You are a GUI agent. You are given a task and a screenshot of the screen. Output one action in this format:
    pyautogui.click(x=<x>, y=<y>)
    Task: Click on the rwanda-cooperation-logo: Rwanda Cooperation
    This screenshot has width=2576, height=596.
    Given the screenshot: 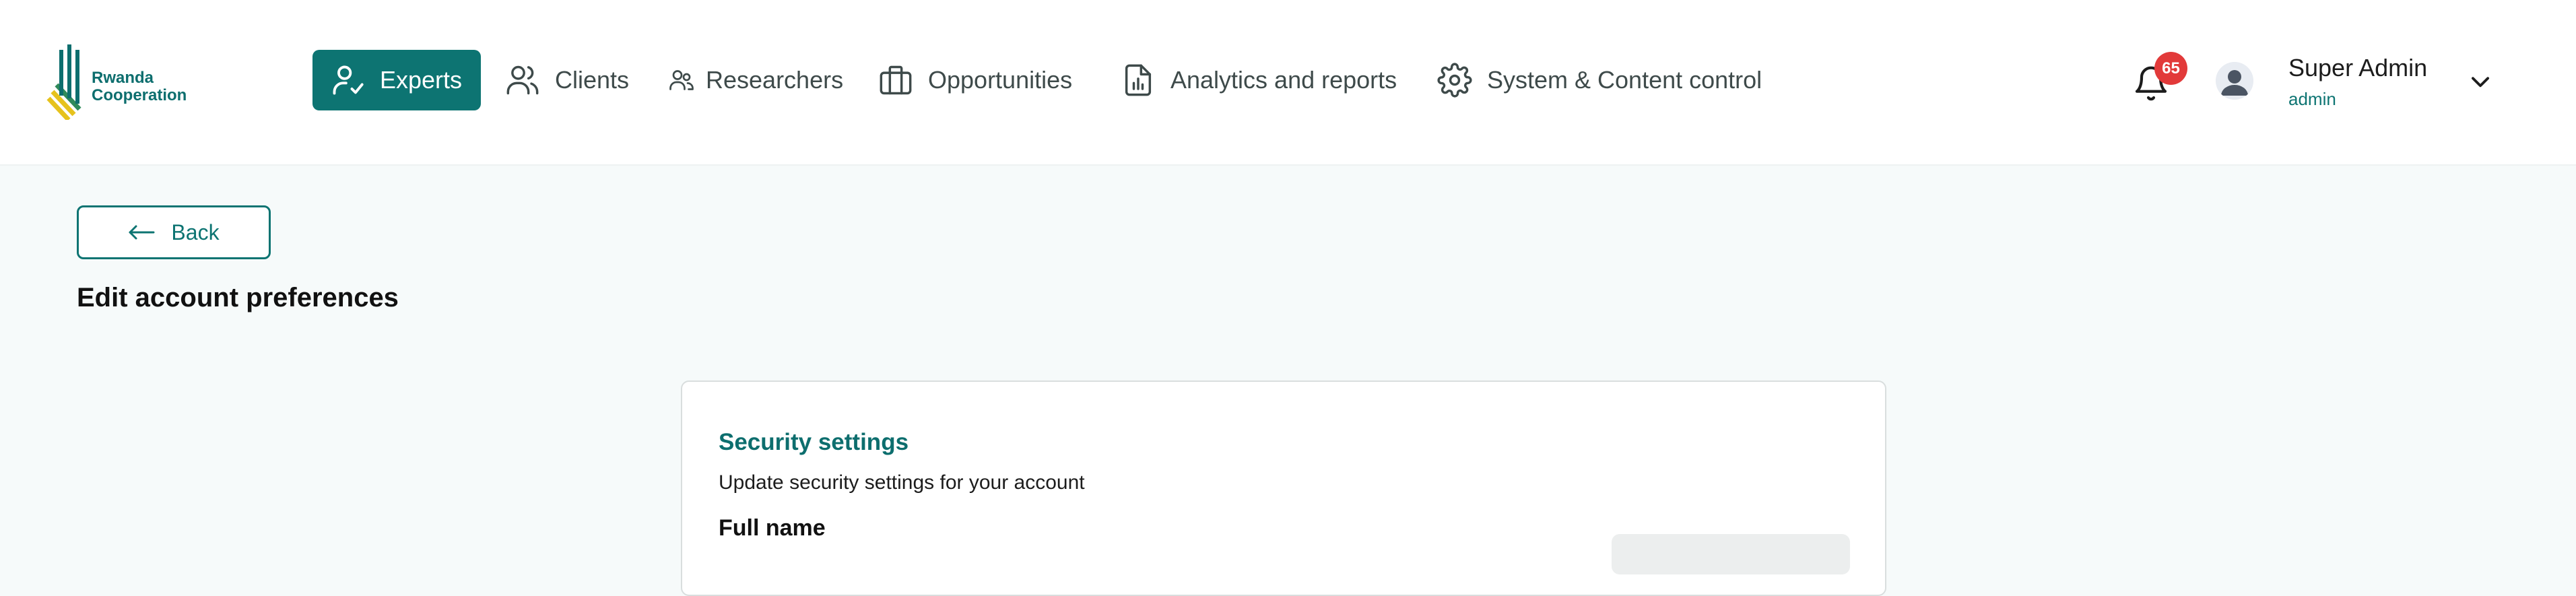 What is the action you would take?
    pyautogui.click(x=126, y=82)
    